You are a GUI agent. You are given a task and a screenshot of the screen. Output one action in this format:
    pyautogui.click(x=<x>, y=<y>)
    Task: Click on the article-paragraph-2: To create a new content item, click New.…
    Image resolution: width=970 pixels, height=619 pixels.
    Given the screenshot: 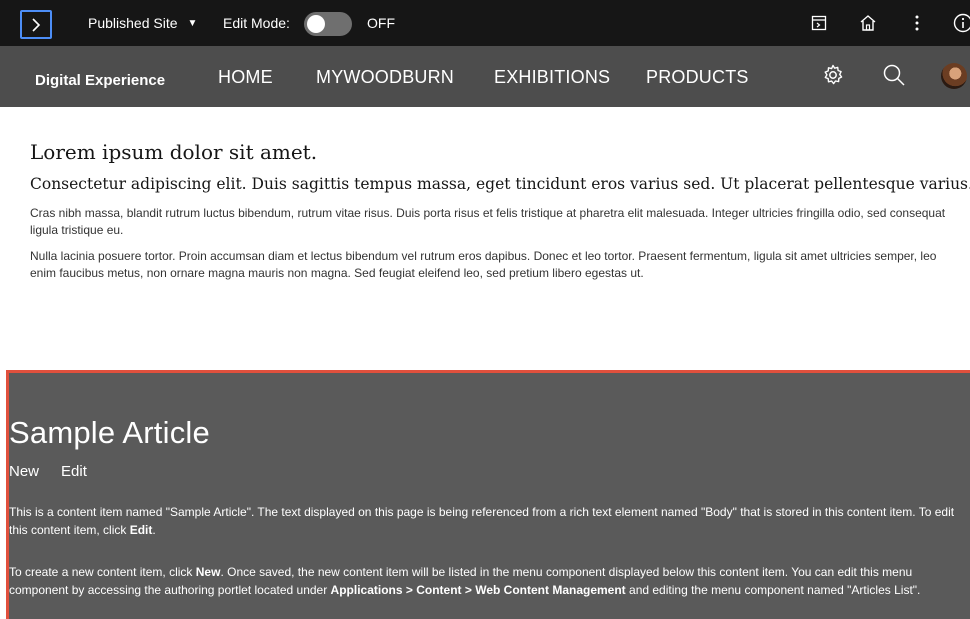 What is the action you would take?
    pyautogui.click(x=489, y=581)
    